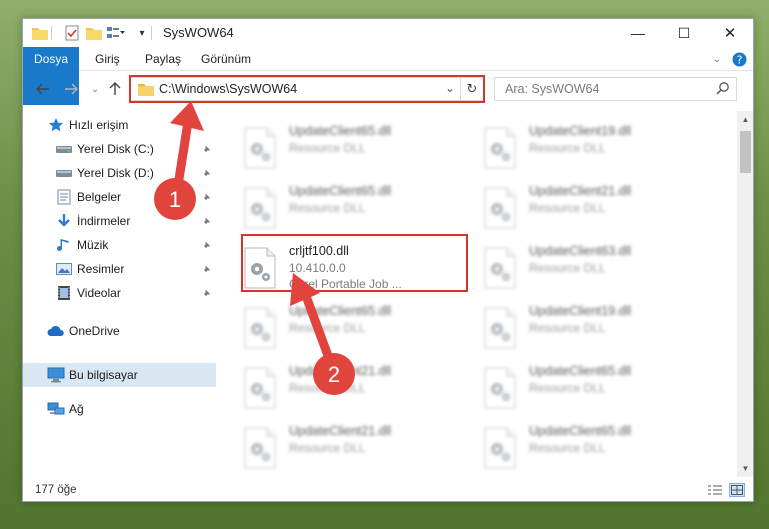  I want to click on scroll-thumb, so click(745, 152).